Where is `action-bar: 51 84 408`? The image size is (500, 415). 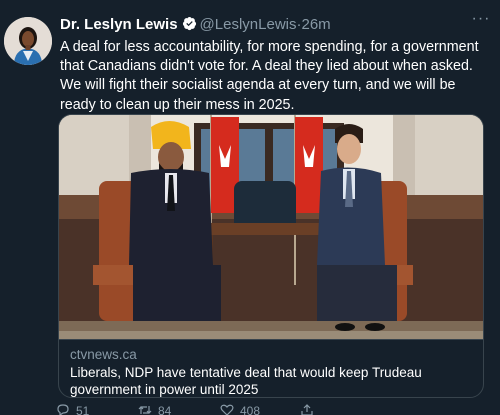
action-bar: 51 84 408 is located at coordinates (256, 409).